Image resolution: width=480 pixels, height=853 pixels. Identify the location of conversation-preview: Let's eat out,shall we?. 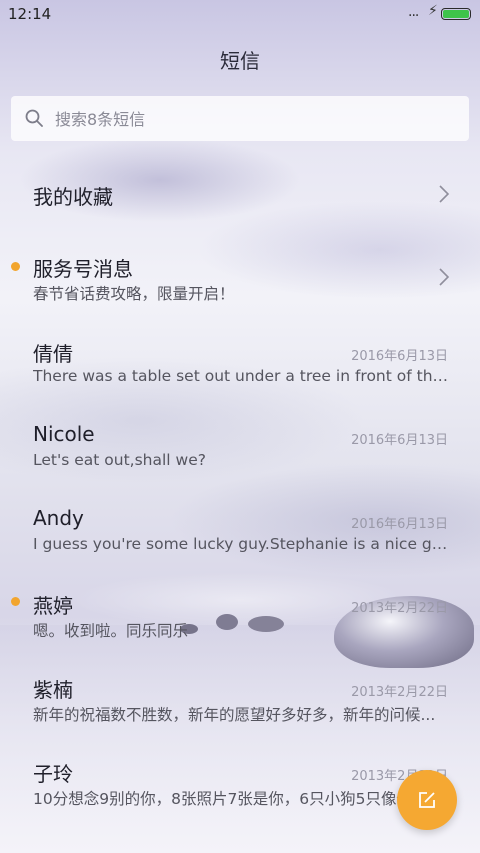
(119, 460).